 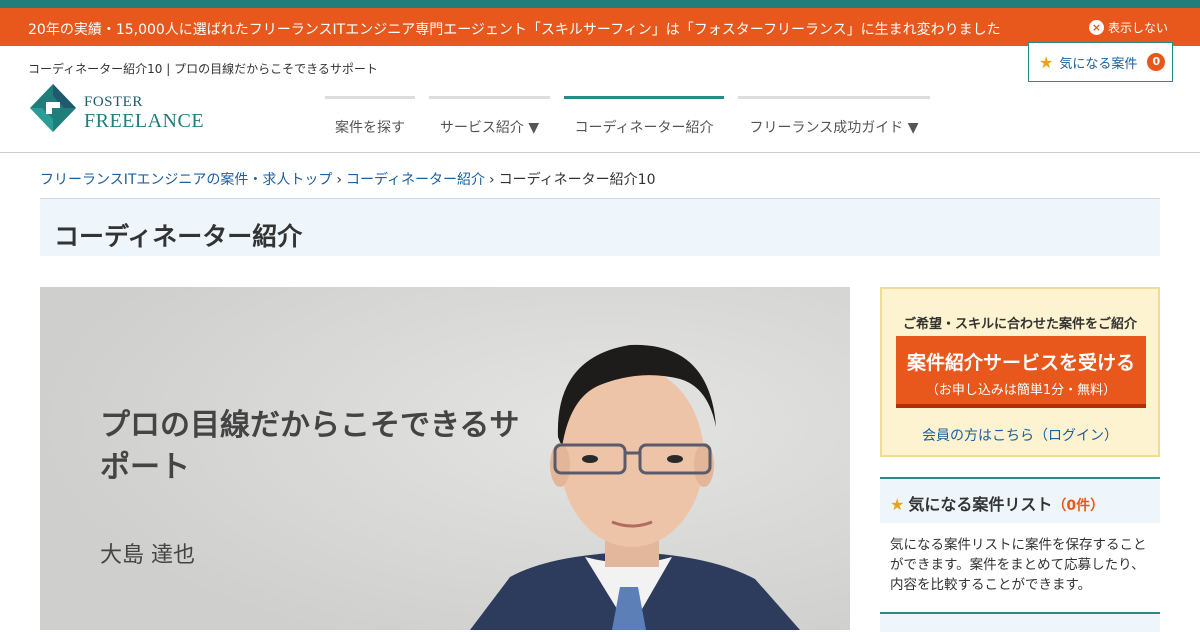 What do you see at coordinates (489, 116) in the screenshot?
I see `nav-item-services: サービス紹介 ▼` at bounding box center [489, 116].